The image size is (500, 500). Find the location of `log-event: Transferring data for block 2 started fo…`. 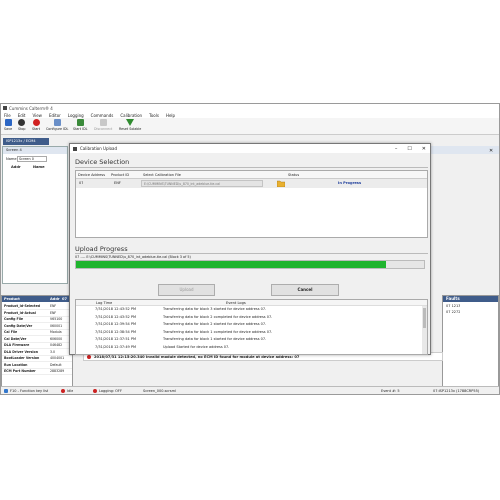

log-event: Transferring data for block 2 started fo… is located at coordinates (215, 324).